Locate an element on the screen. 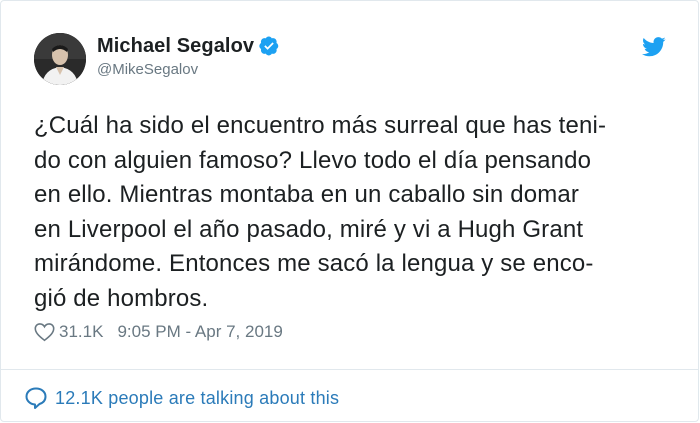  user-handle: @MikeSegalov is located at coordinates (188, 69).